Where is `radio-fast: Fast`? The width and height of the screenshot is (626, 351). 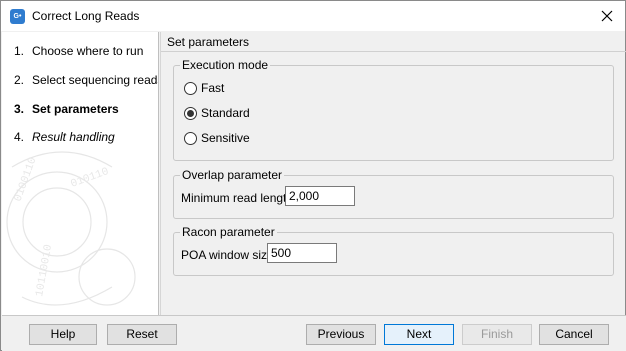 radio-fast: Fast is located at coordinates (204, 88).